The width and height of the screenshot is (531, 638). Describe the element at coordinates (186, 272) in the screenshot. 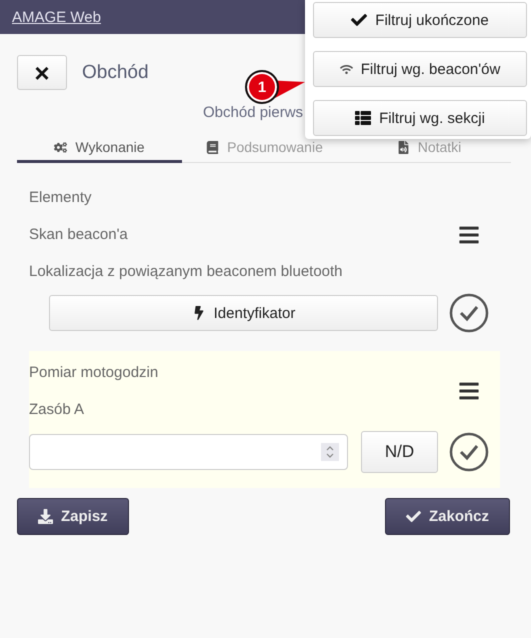

I see `item-label: Lokalizacja z powiązanym beaconem bluetooth` at that location.